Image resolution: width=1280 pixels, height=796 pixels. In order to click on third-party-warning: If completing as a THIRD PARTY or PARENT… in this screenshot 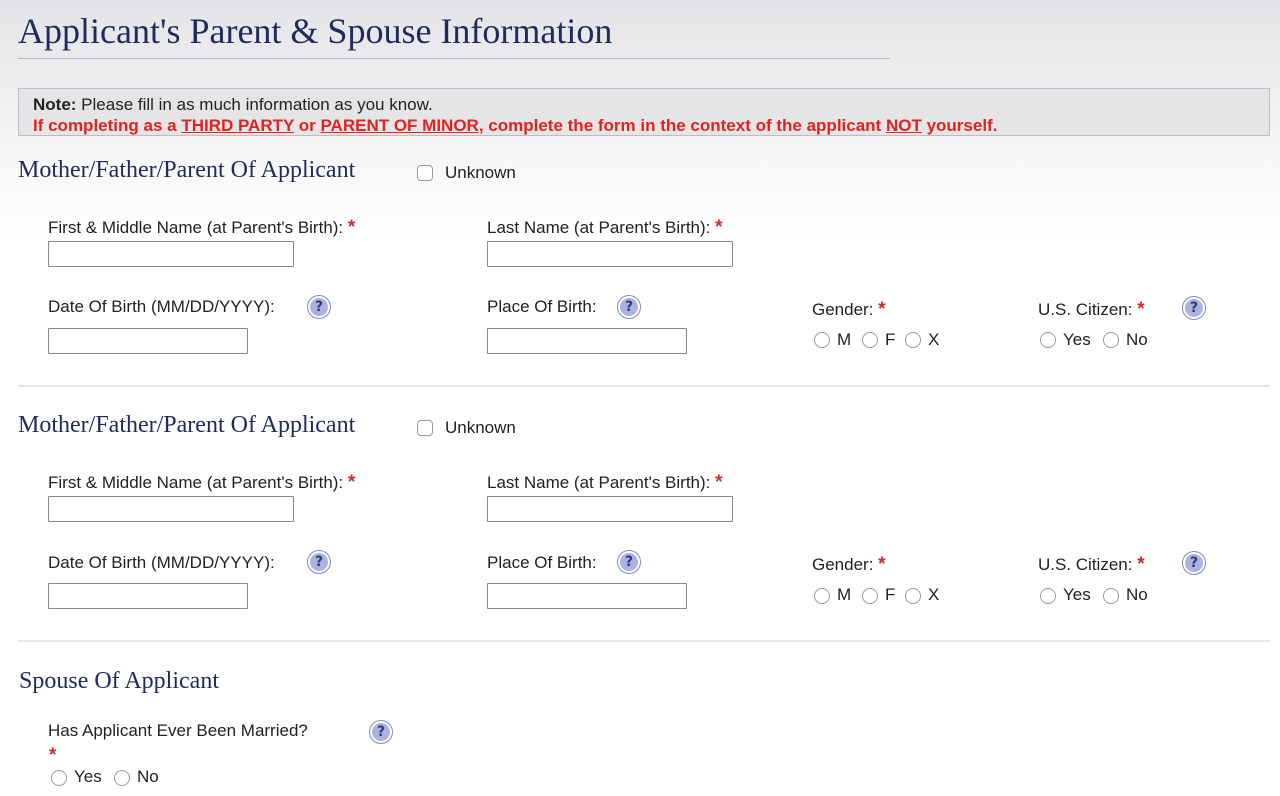, I will do `click(651, 125)`.